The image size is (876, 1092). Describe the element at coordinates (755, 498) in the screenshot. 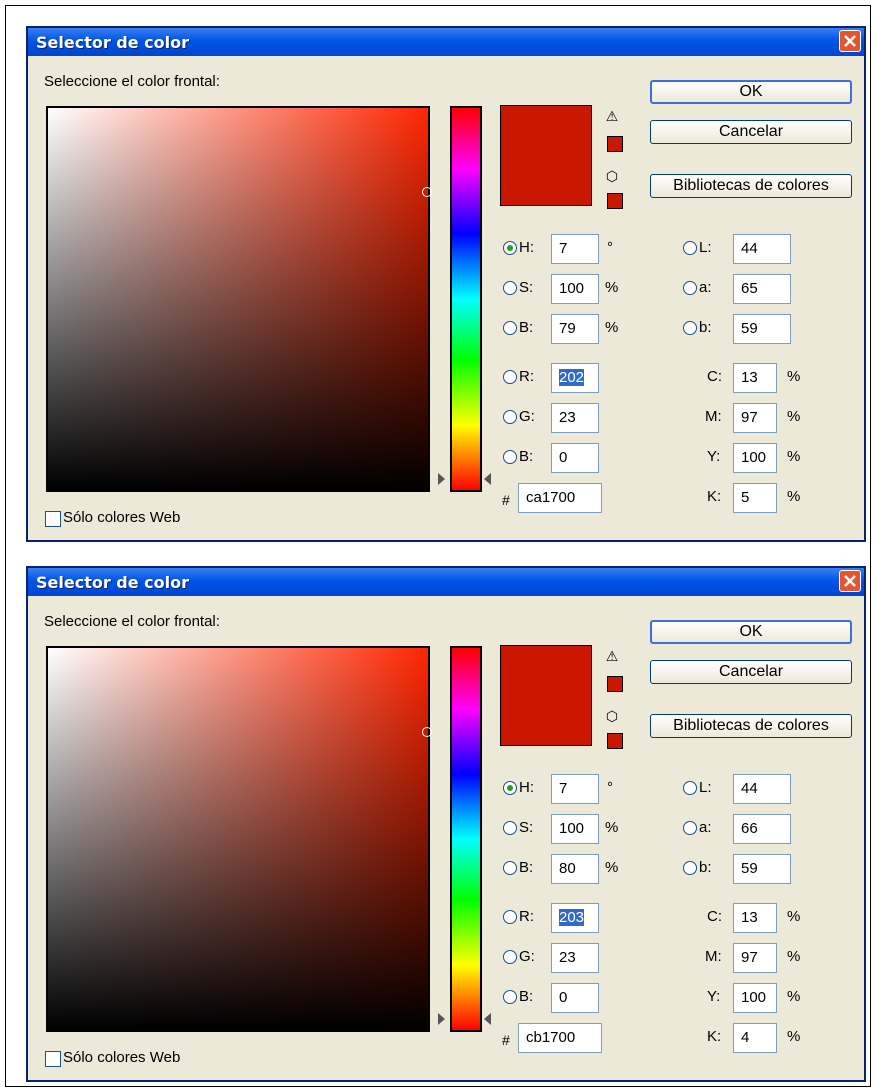

I see `black-input: 5` at that location.